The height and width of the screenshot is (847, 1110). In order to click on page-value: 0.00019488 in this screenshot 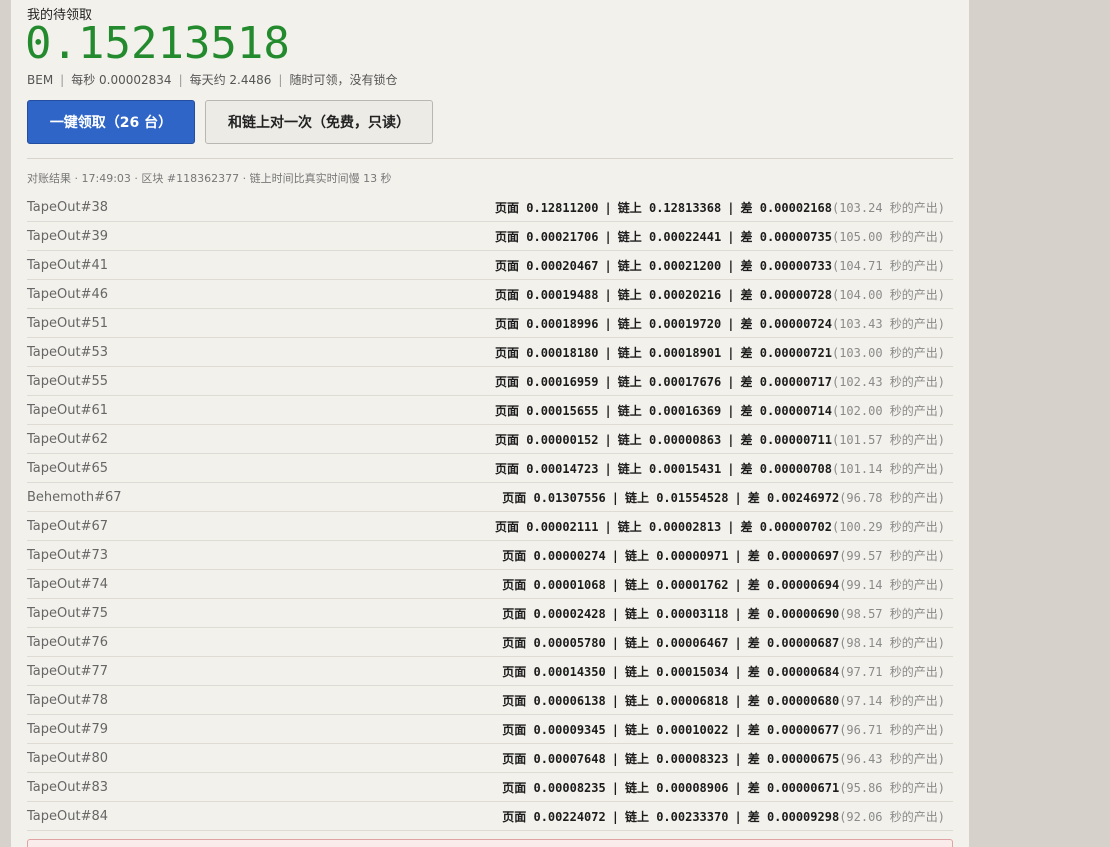, I will do `click(562, 294)`.